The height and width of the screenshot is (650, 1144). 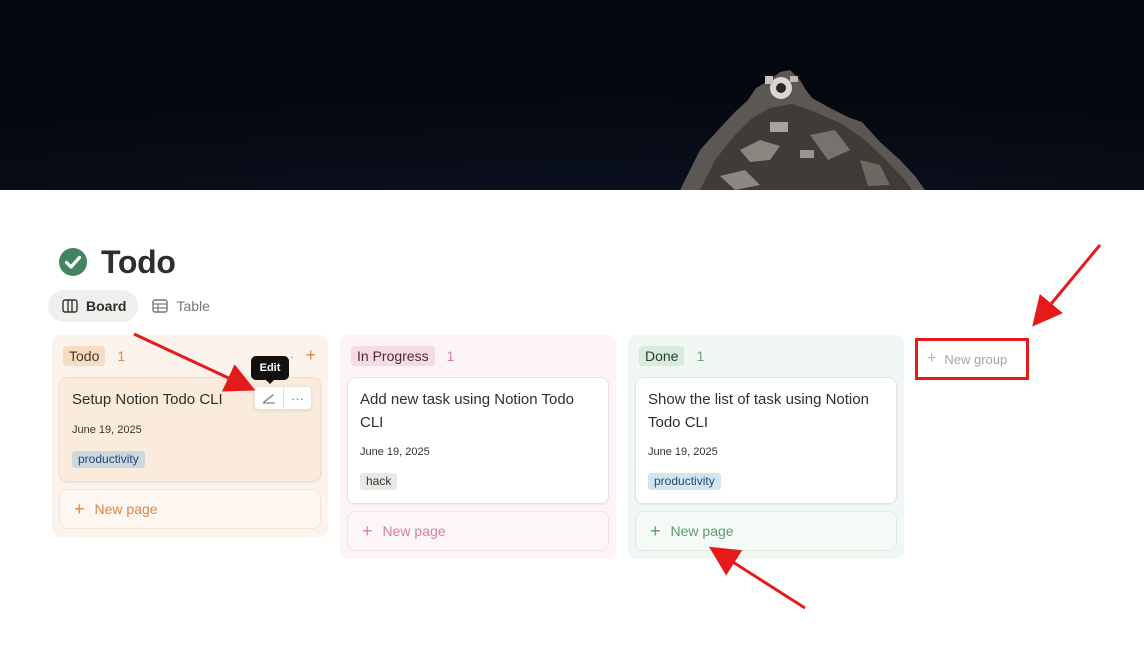 I want to click on card-title: Add new task using Notion Todo CLI, so click(x=467, y=411).